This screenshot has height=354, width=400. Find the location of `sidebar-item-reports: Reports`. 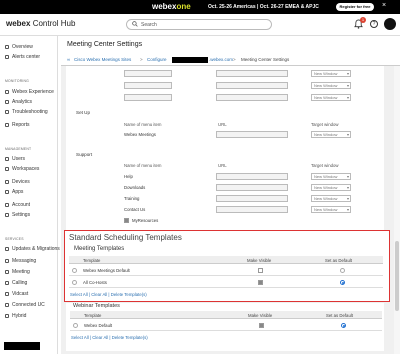

sidebar-item-reports: Reports is located at coordinates (17, 125).